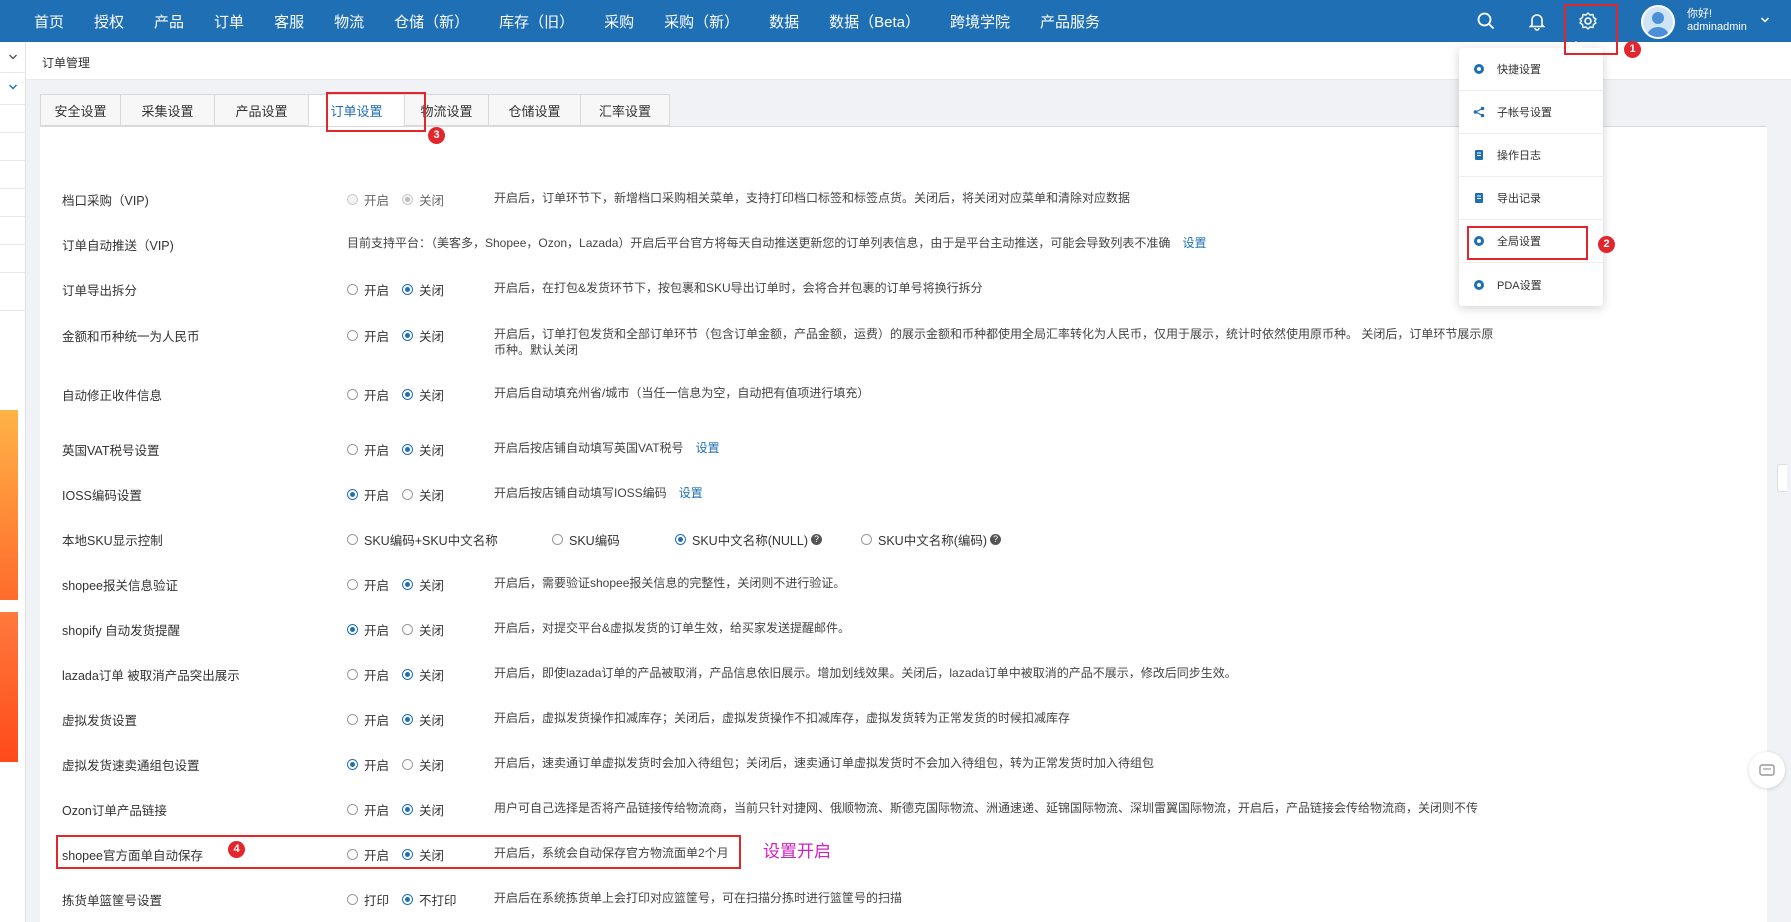 This screenshot has height=922, width=1791. I want to click on tab-1: 采集设置, so click(167, 110).